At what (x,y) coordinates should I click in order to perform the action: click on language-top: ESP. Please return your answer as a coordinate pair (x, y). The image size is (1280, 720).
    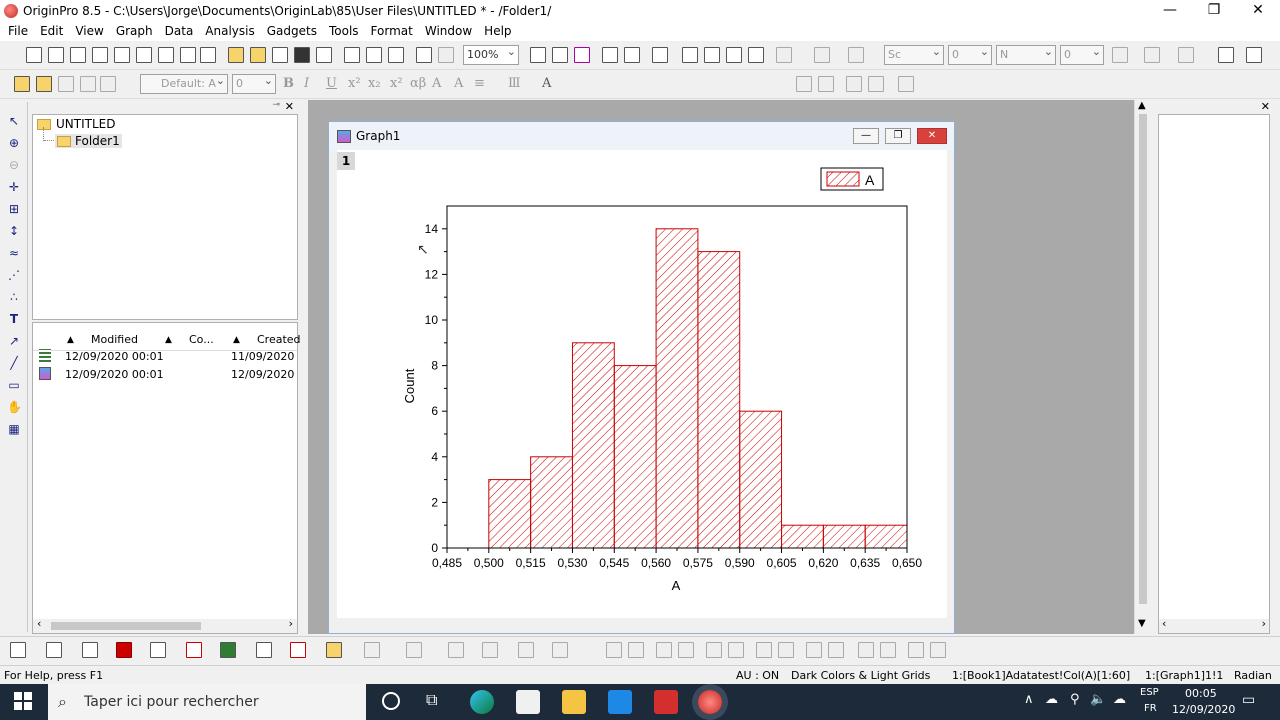
    Looking at the image, I should click on (1149, 692).